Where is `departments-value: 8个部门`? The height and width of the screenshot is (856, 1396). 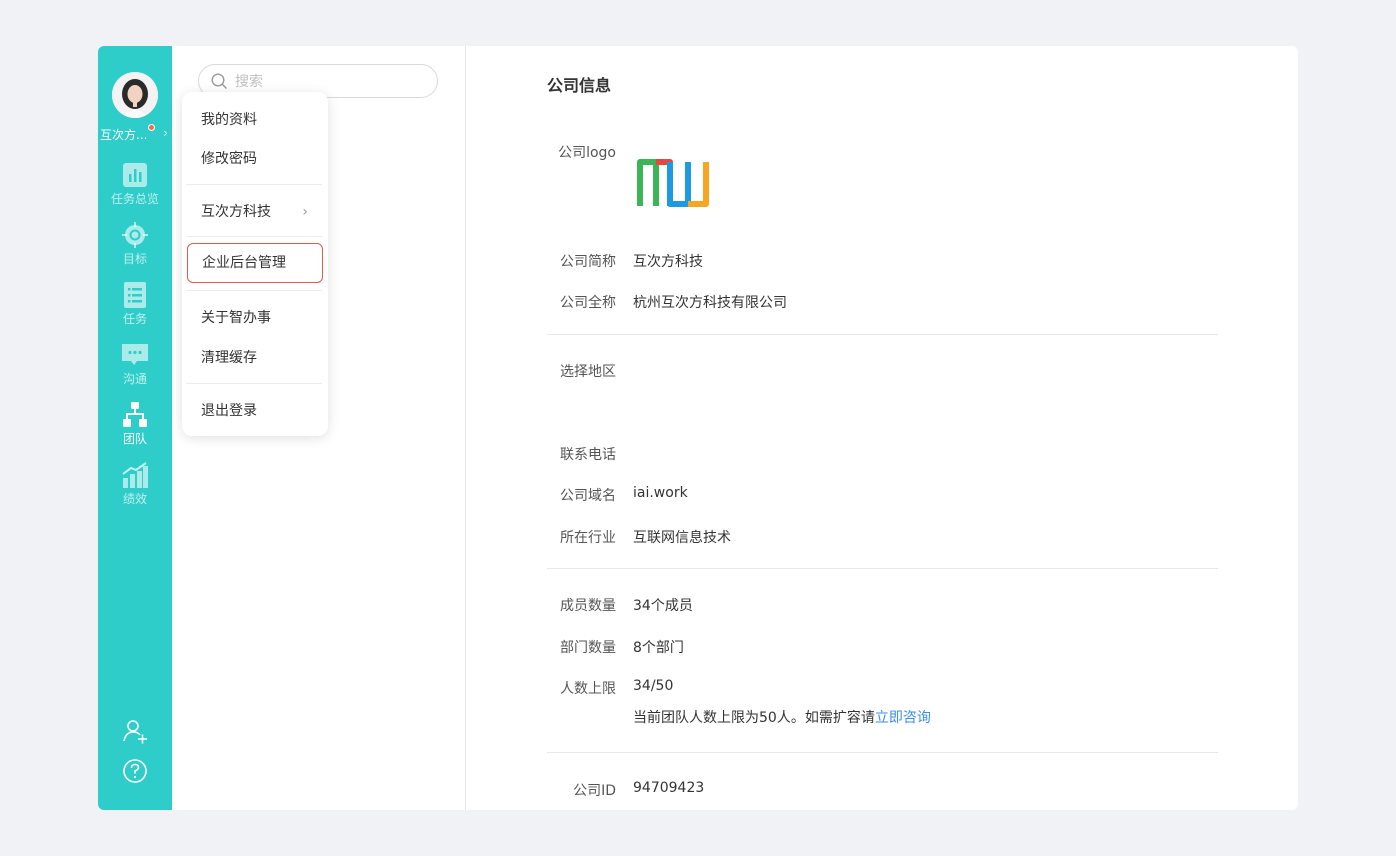
departments-value: 8个部门 is located at coordinates (658, 648).